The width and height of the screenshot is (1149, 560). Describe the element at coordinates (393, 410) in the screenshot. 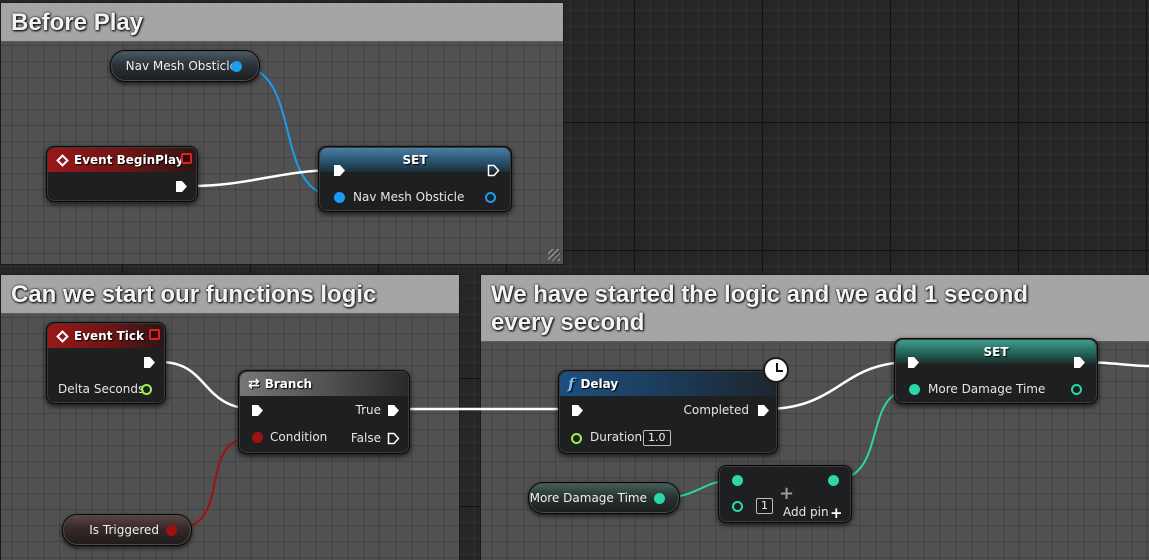

I see `exec-true-pin` at that location.